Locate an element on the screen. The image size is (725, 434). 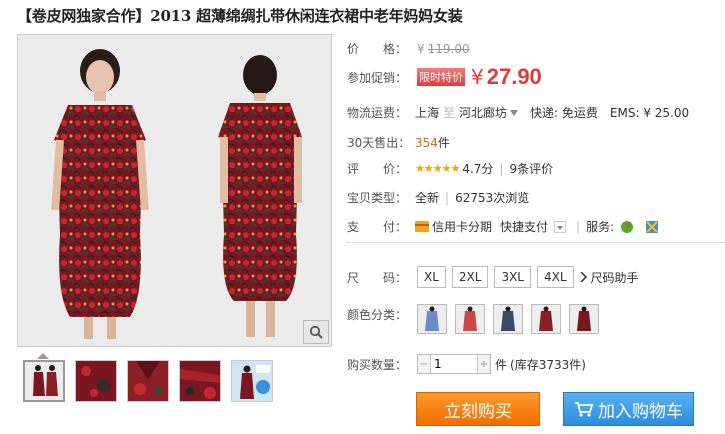
magnifier-icon is located at coordinates (316, 332).